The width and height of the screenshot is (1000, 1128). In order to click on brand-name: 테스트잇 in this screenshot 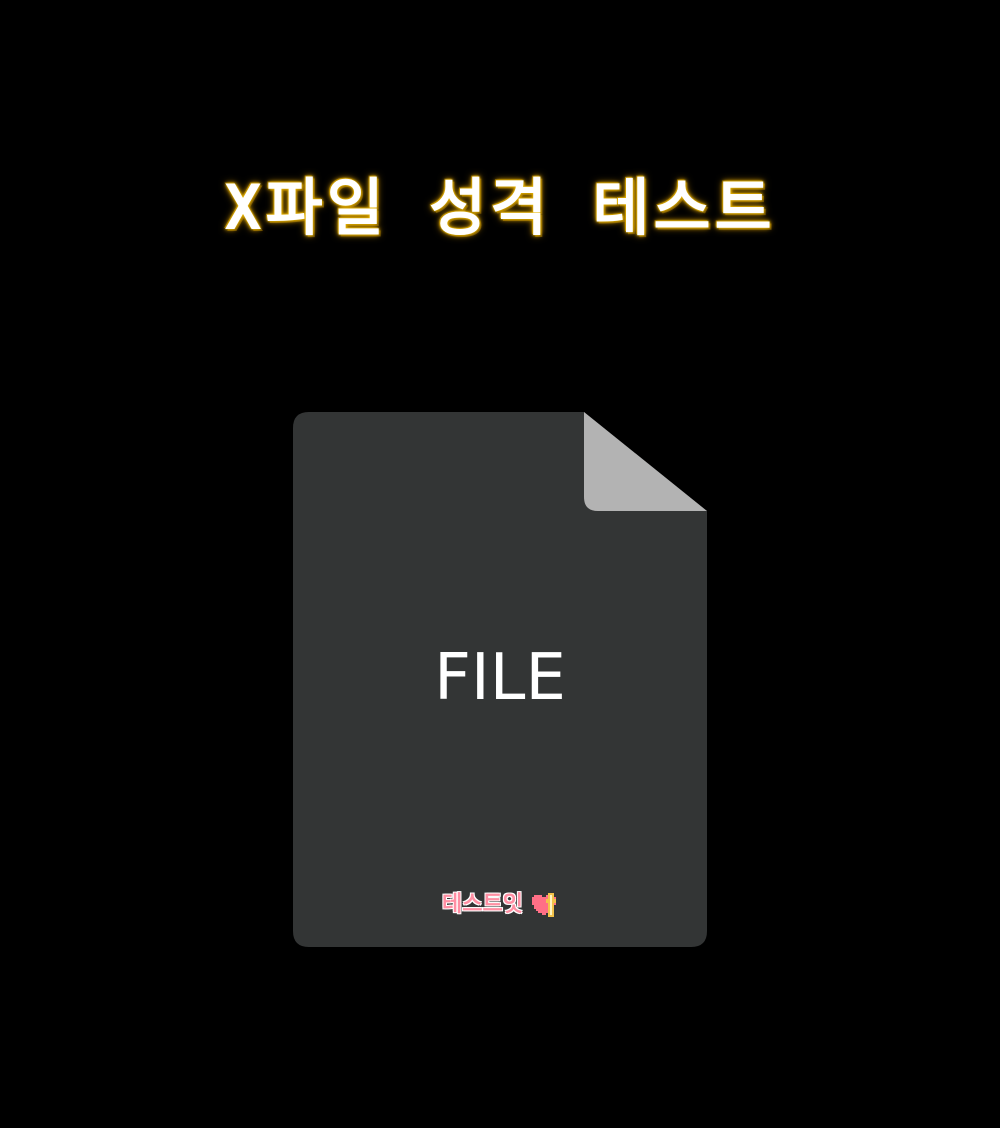, I will do `click(482, 904)`.